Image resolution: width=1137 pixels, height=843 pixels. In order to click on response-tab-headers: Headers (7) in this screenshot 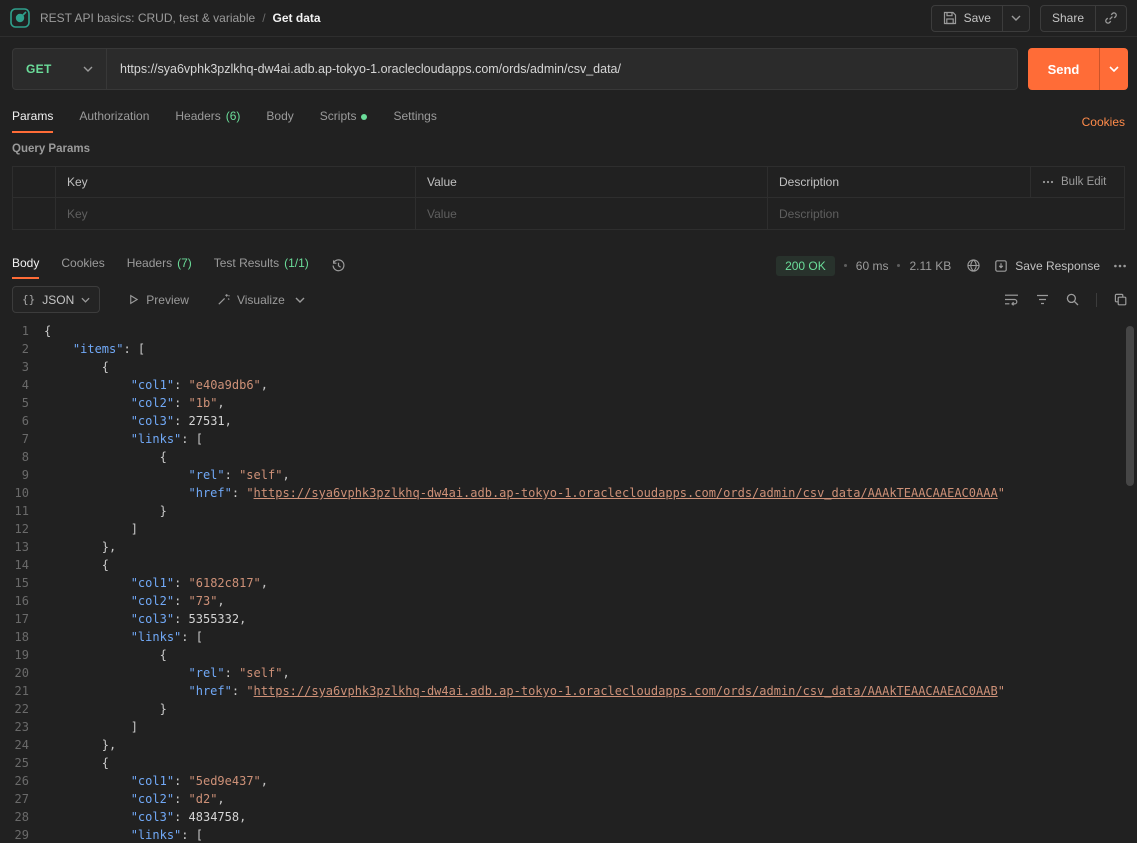, I will do `click(159, 264)`.